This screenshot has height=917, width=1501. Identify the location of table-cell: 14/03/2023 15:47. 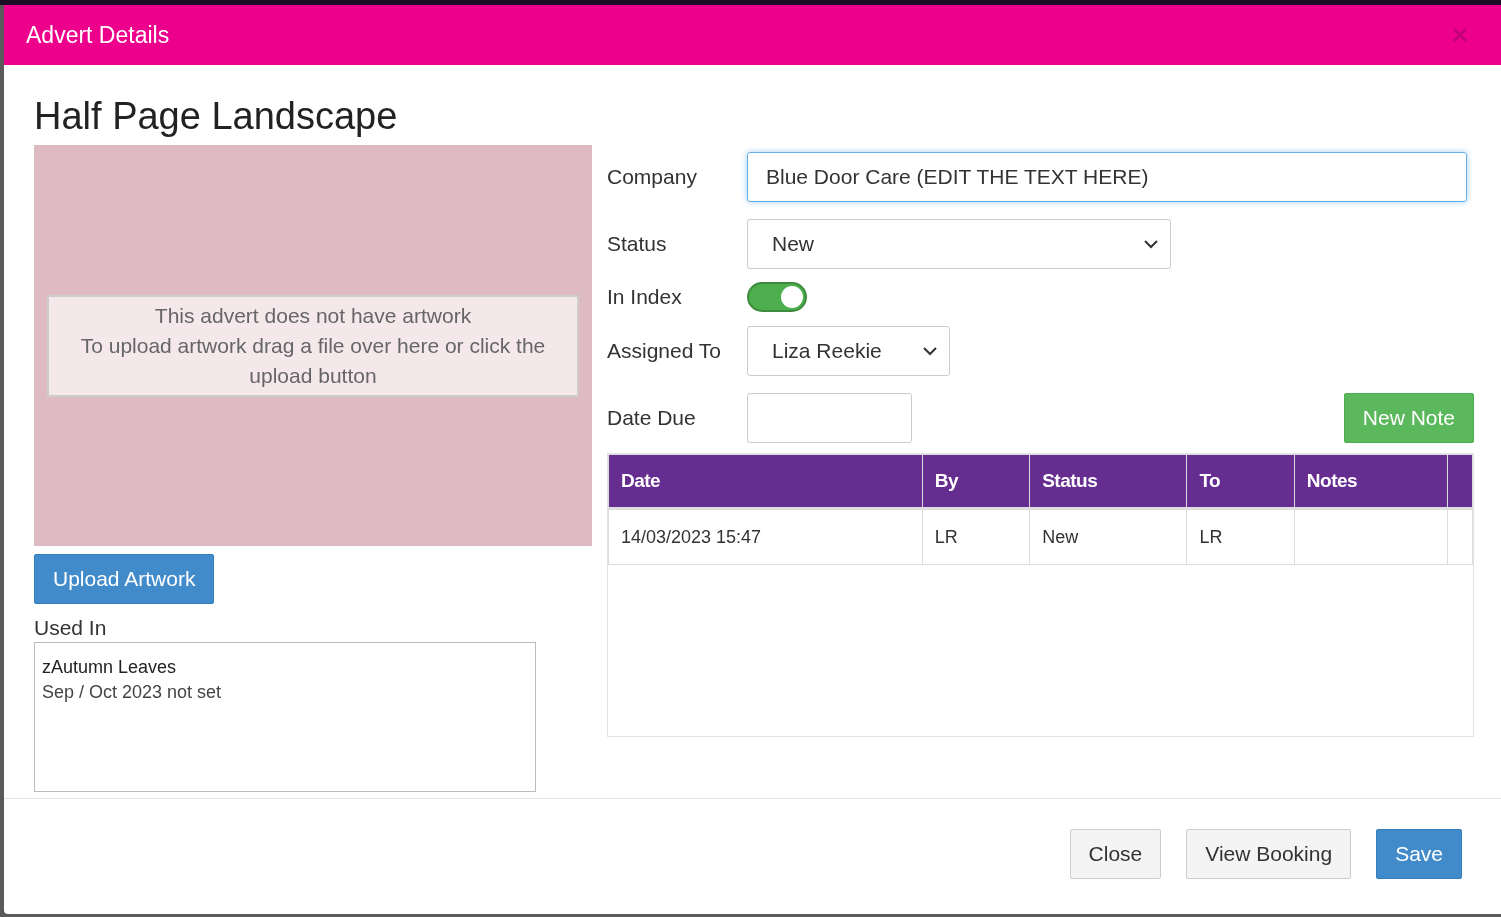
(765, 536).